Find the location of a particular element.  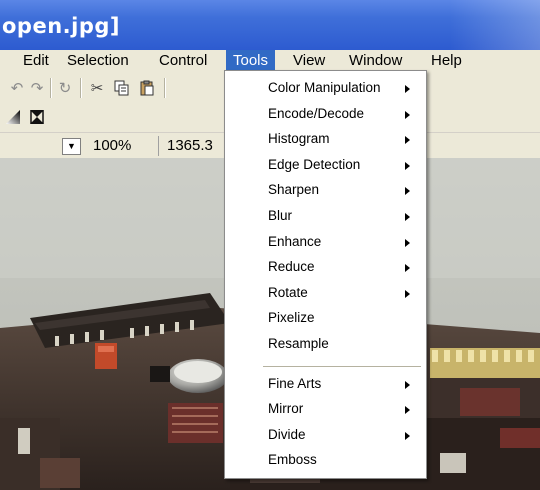

menu-item-label: Sharpen is located at coordinates (294, 190).